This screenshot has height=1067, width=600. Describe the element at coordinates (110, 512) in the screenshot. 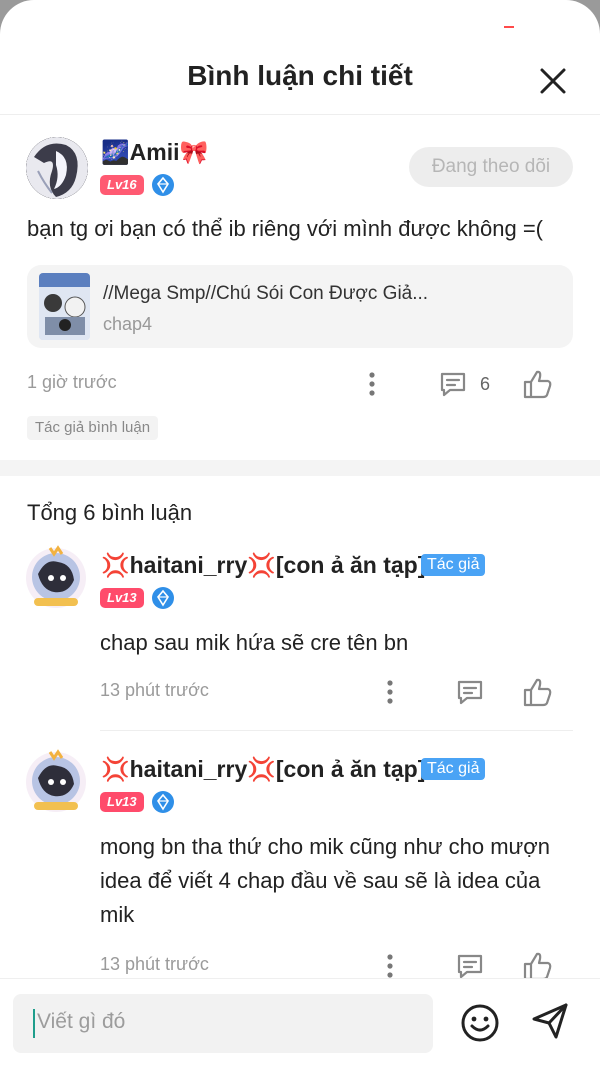

I see `replies-total: Tổng 6 bình luận` at that location.